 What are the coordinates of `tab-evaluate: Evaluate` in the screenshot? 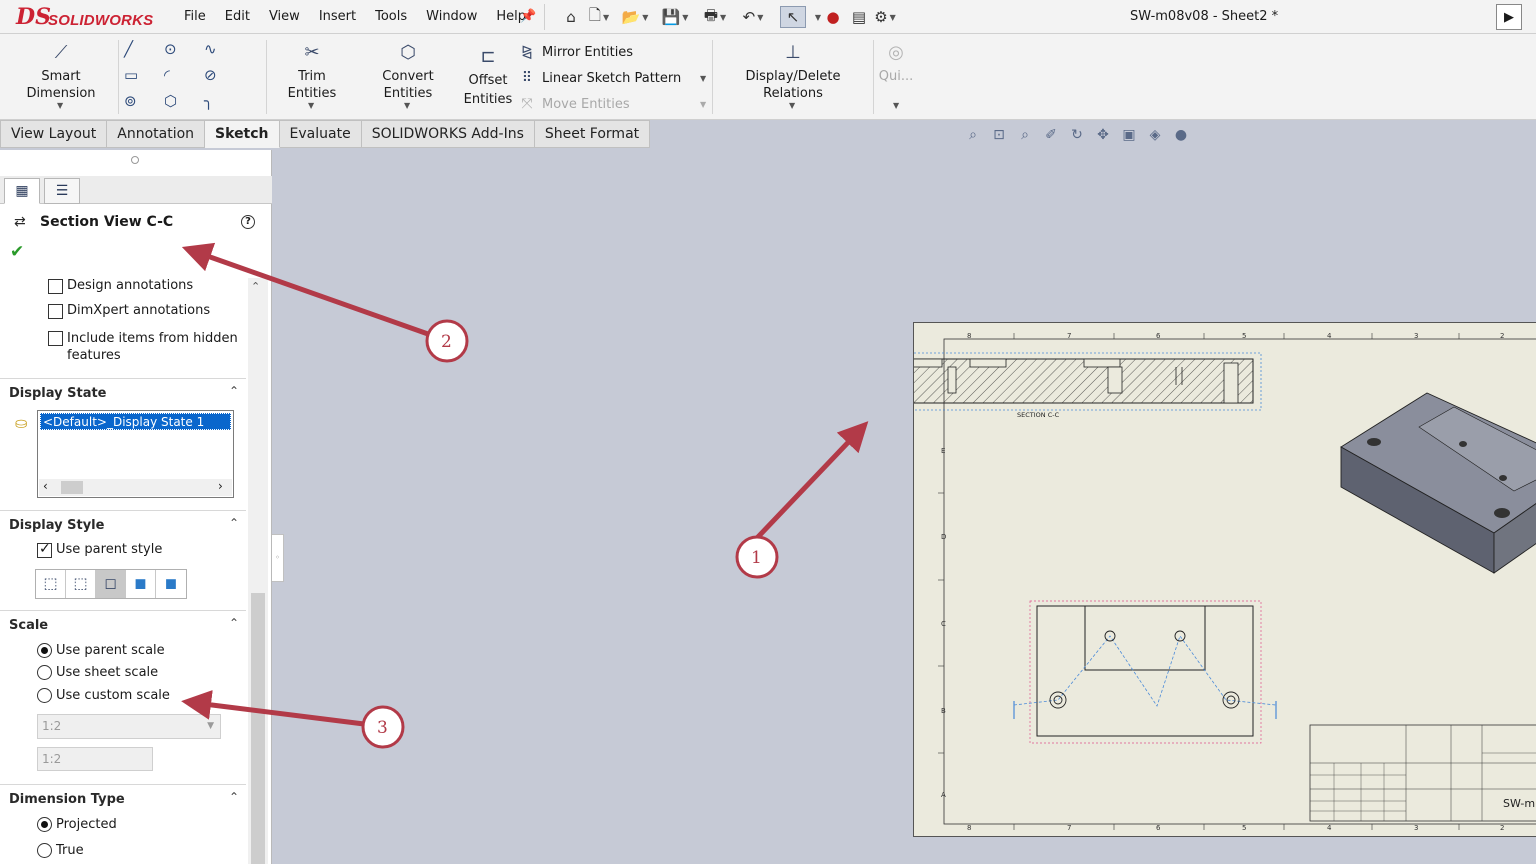 It's located at (320, 134).